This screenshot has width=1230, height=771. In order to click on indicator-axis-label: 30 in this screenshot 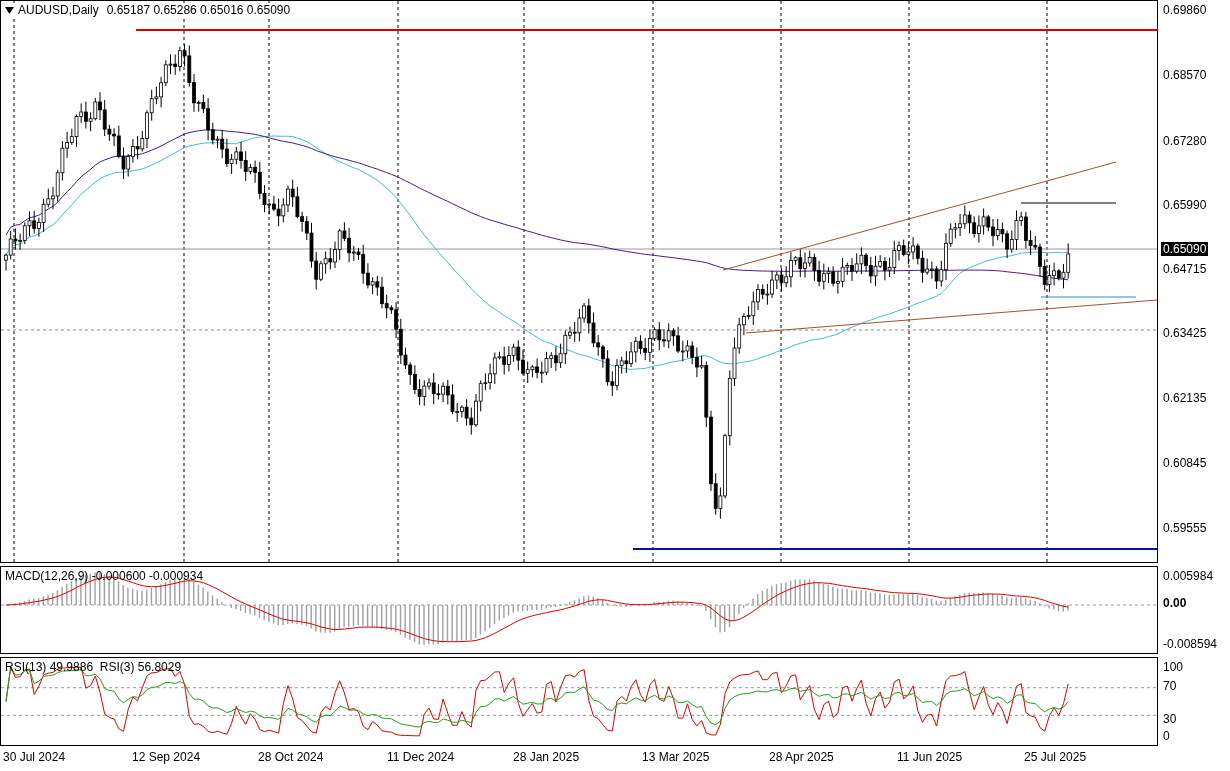, I will do `click(1170, 719)`.